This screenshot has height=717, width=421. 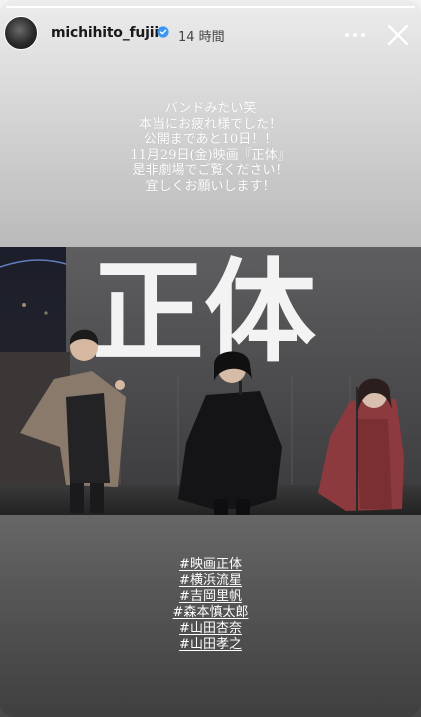 I want to click on hashtag-list: #映画正体 #横浜流星 #吉岡里帆 #森本慎太郎 #山田杏奈 #山田孝之, so click(x=210, y=605).